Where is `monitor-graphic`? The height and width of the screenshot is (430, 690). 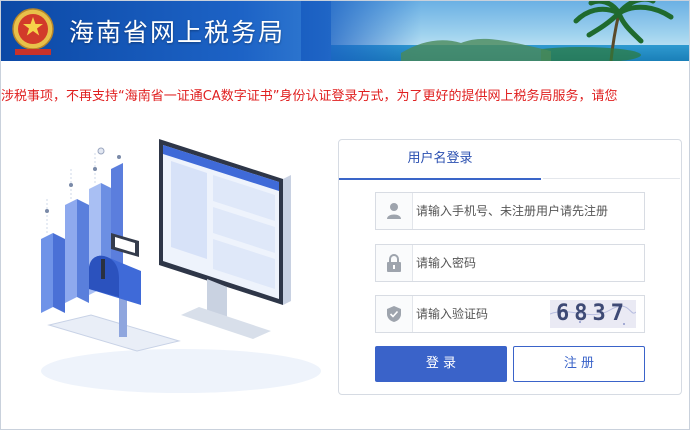 monitor-graphic is located at coordinates (225, 239).